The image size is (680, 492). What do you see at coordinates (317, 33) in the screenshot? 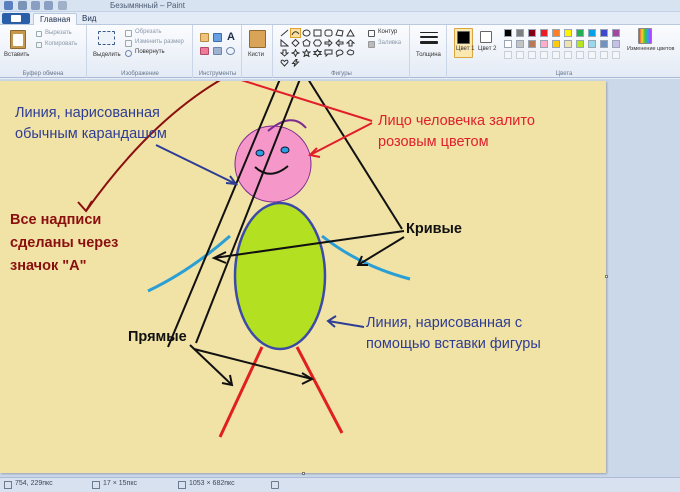
I see `shape-rect-icon` at bounding box center [317, 33].